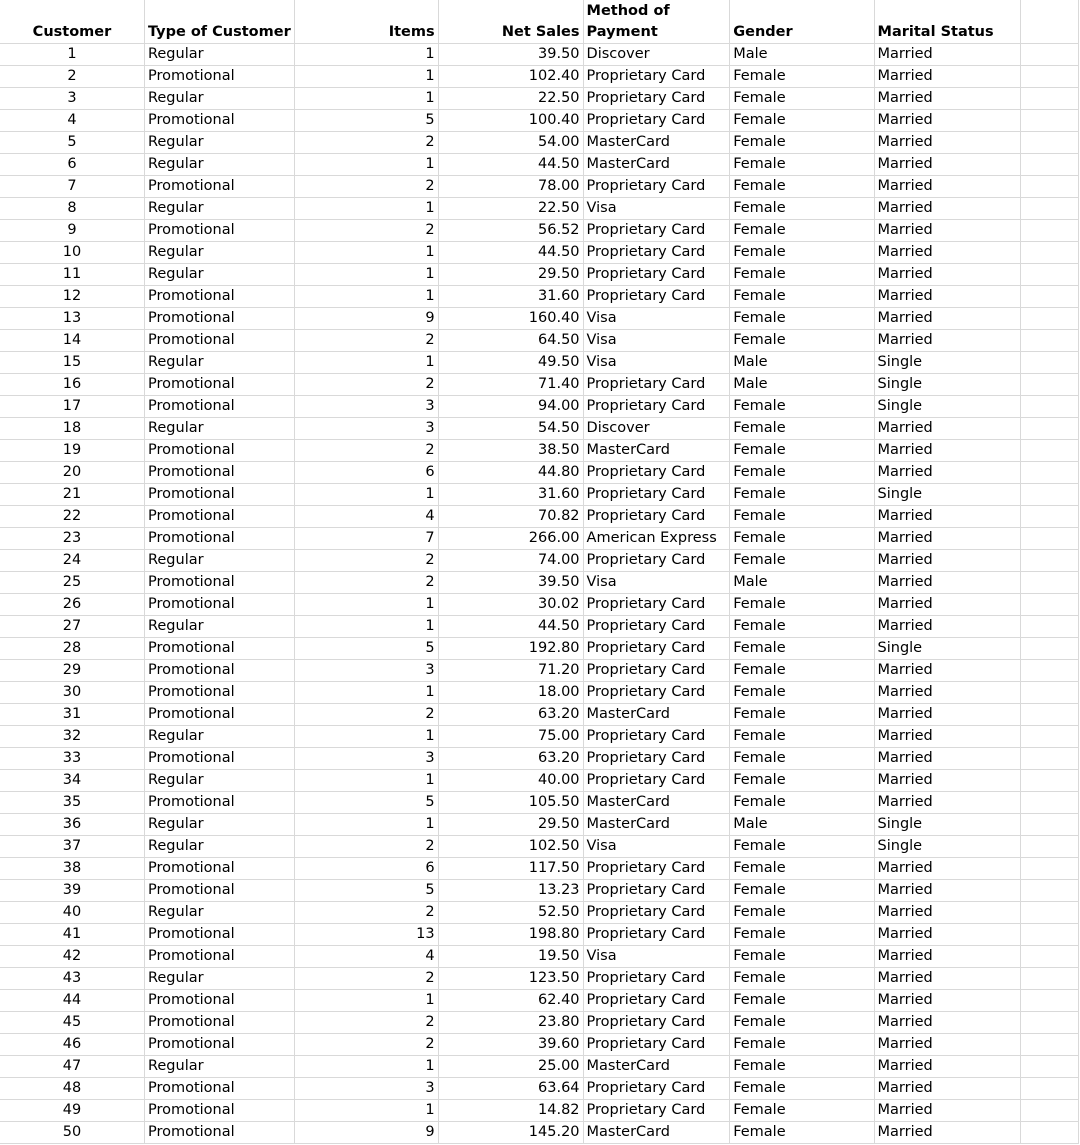 This screenshot has width=1080, height=1145. Describe the element at coordinates (510, 978) in the screenshot. I see `cell-net-sales: 123.50` at that location.